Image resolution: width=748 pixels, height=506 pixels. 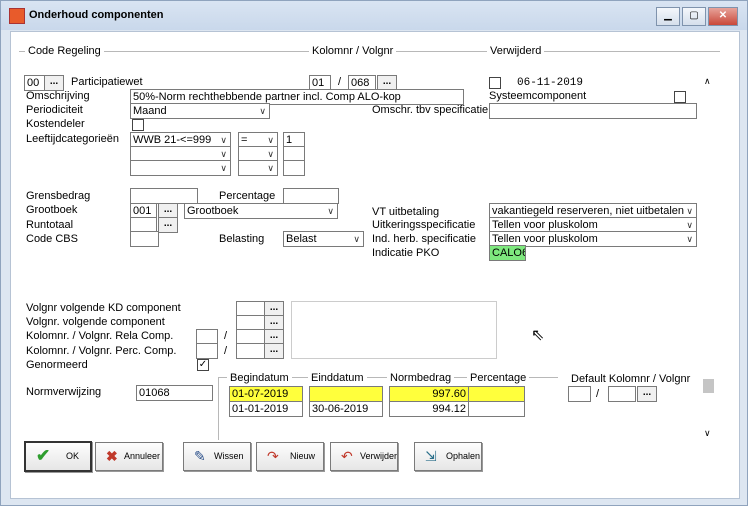 I want to click on kolom-slash: /, so click(x=340, y=82).